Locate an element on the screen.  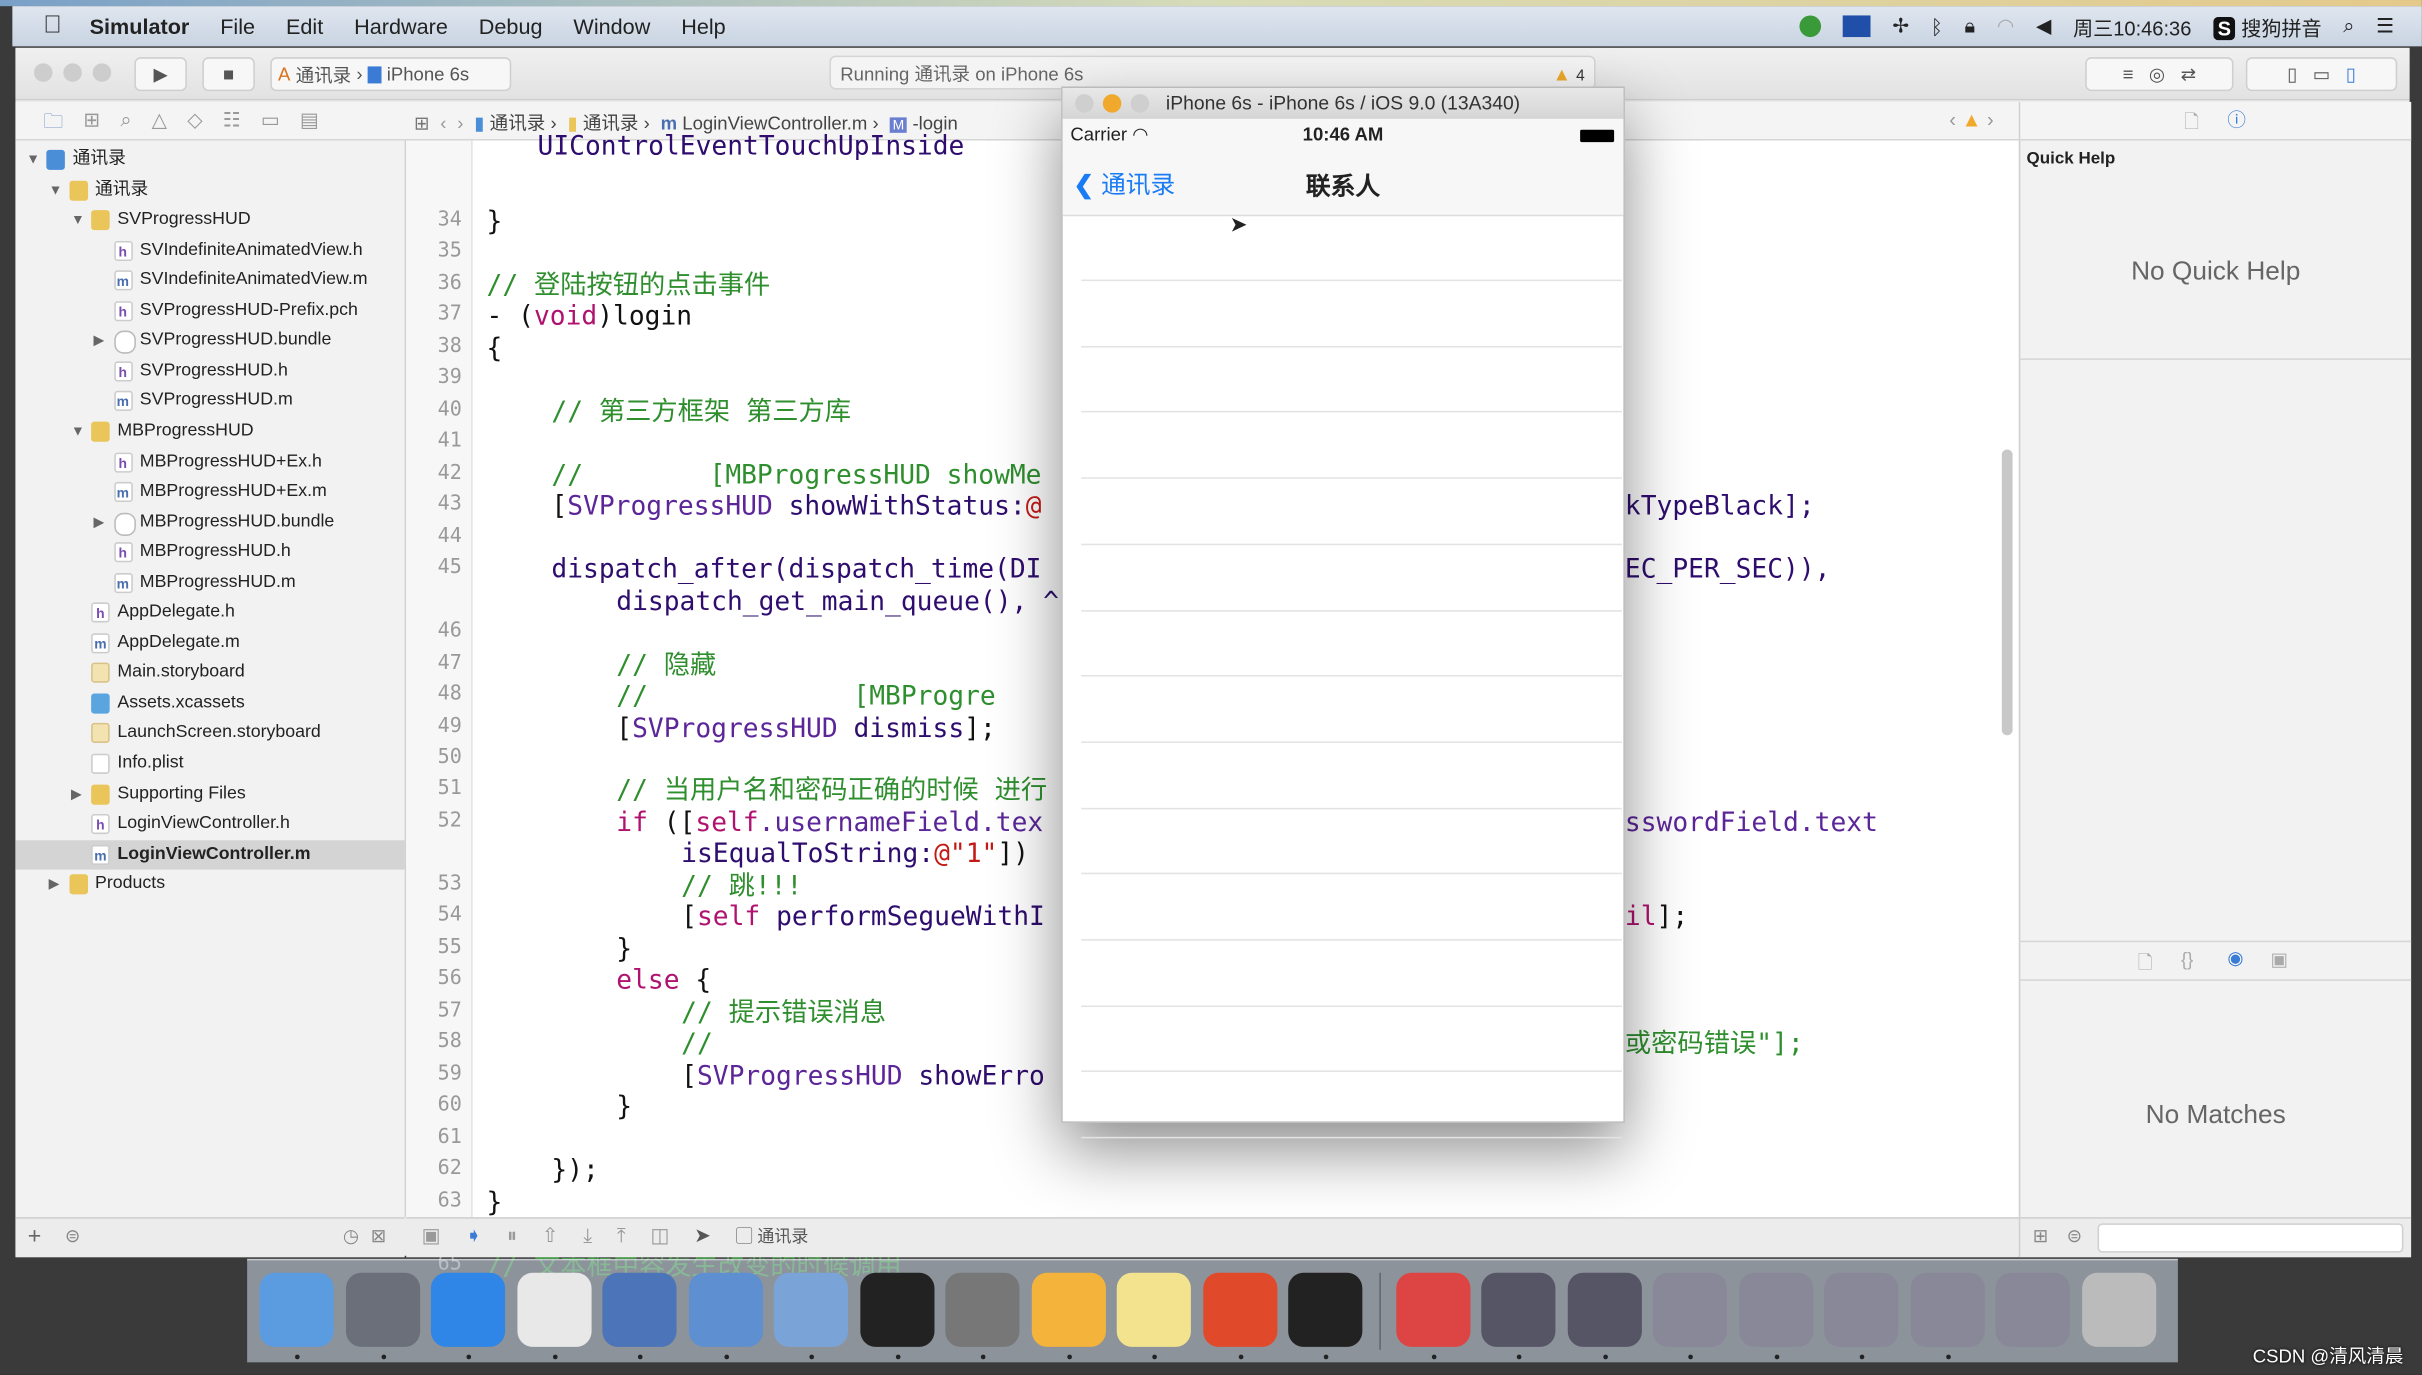
media-library-icon: ▣ is located at coordinates (2280, 959).